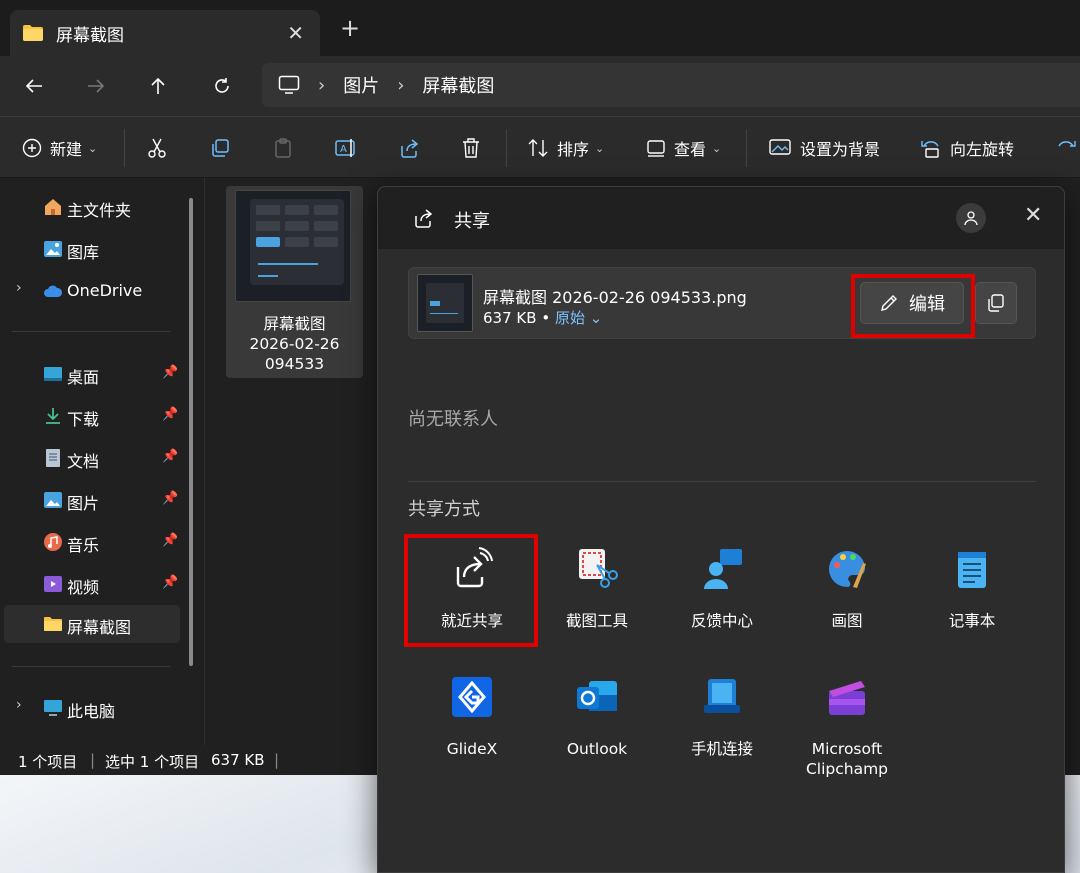 The image size is (1080, 873). I want to click on monitor-icon, so click(289, 84).